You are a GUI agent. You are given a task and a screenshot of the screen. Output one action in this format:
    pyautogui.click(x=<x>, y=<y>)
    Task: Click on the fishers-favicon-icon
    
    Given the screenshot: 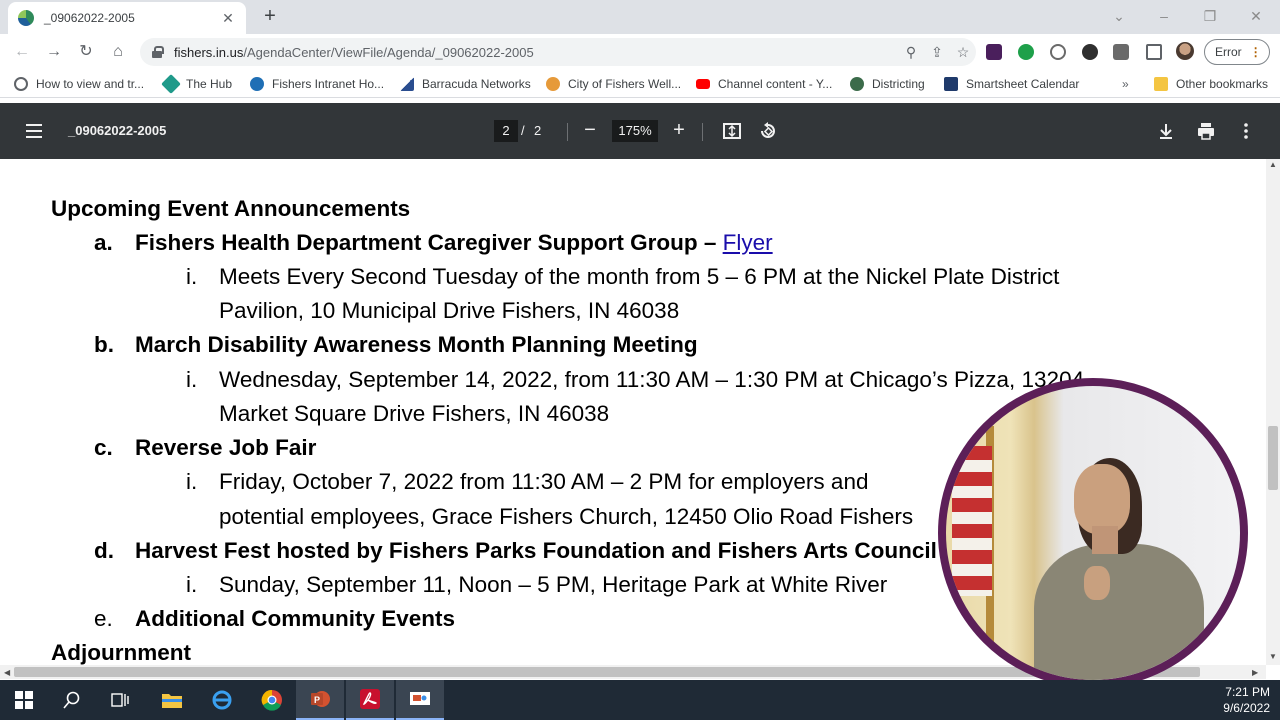 What is the action you would take?
    pyautogui.click(x=26, y=18)
    